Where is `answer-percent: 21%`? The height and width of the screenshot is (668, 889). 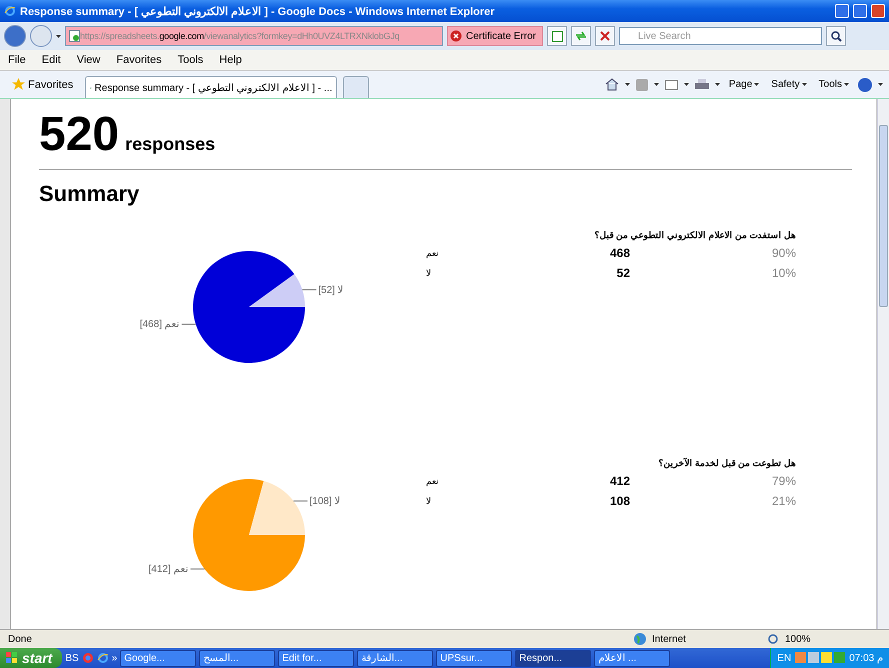
answer-percent: 21% is located at coordinates (784, 501).